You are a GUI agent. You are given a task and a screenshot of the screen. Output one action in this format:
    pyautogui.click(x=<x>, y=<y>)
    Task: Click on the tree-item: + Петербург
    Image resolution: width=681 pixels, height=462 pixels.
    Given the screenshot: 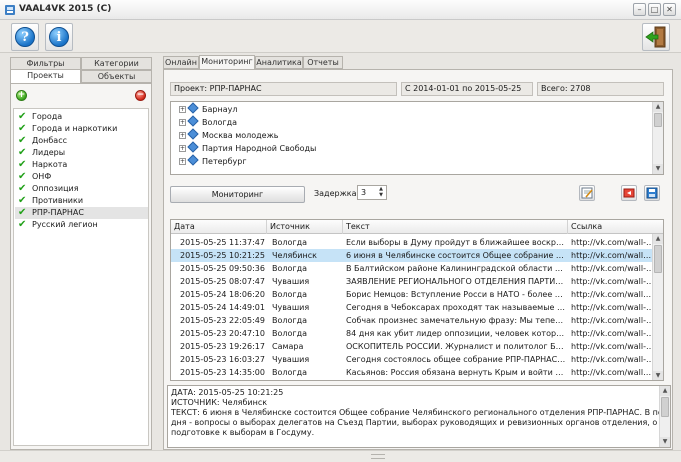 What is the action you would take?
    pyautogui.click(x=213, y=161)
    